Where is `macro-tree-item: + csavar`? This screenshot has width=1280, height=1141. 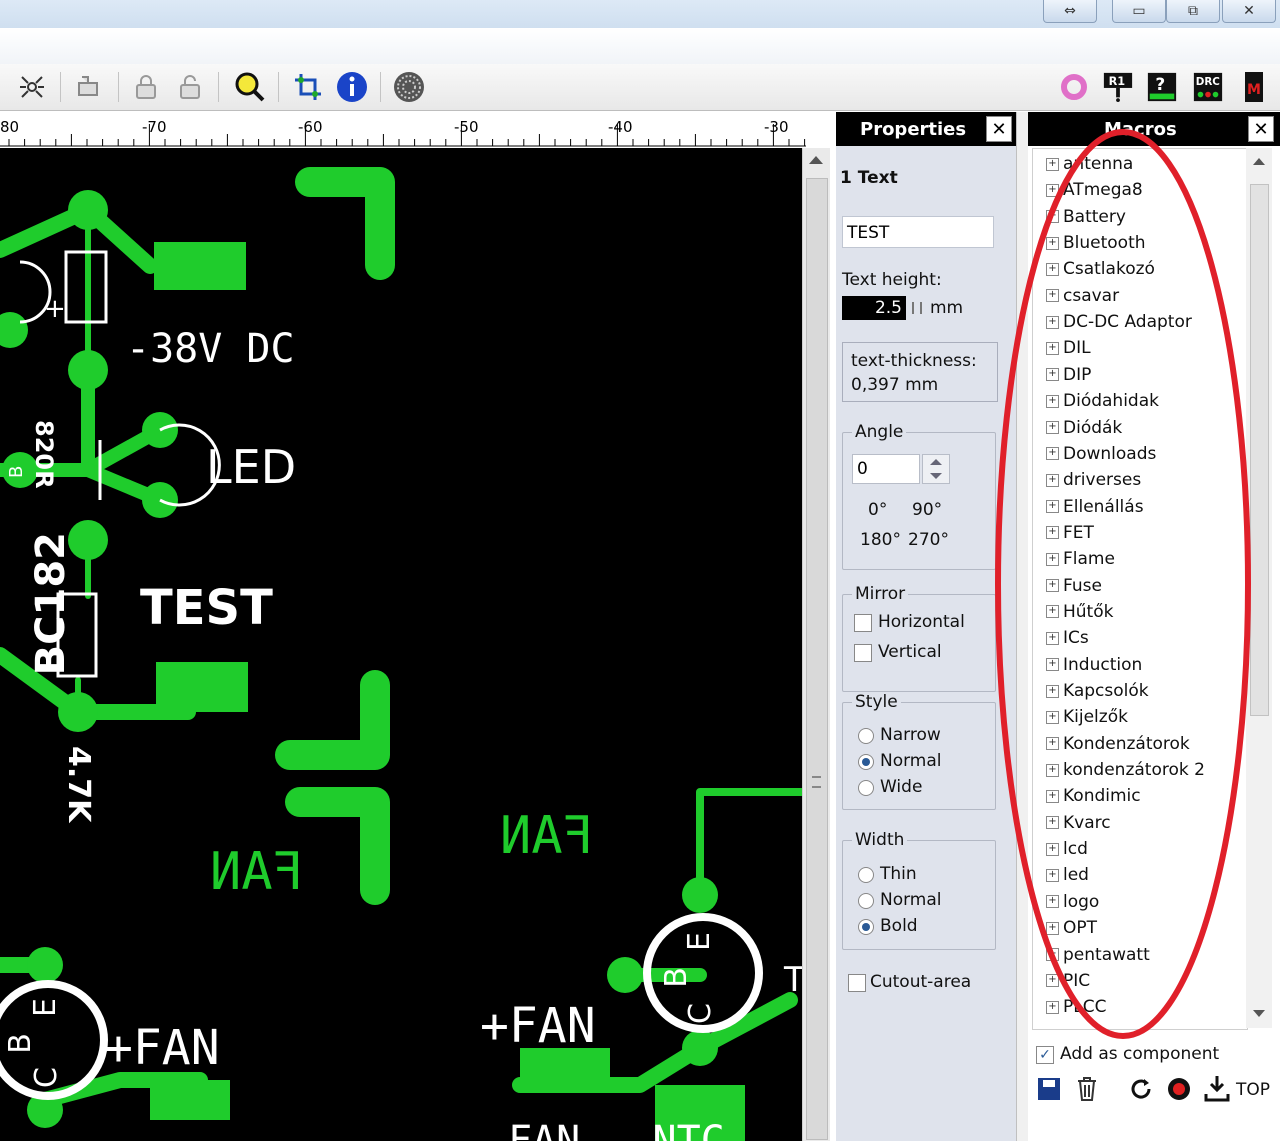
macro-tree-item: + csavar is located at coordinates (1076, 296).